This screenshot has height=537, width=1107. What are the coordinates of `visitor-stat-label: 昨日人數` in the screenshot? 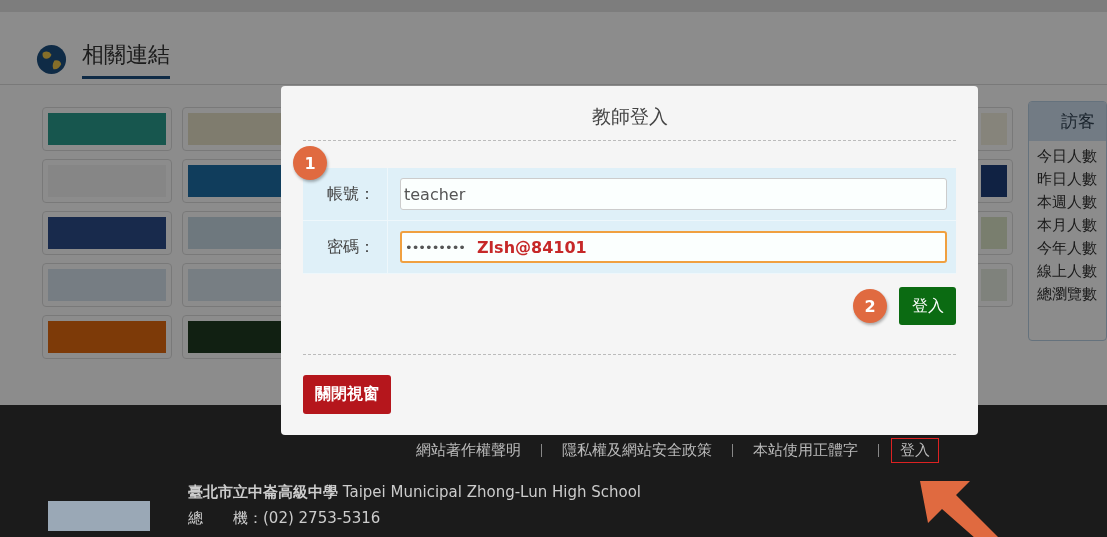 It's located at (1067, 179).